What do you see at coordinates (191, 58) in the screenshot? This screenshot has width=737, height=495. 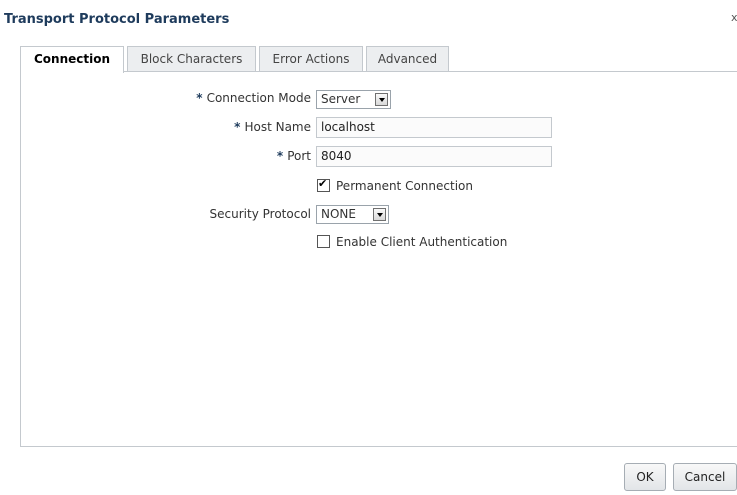 I see `tab-block-characters: Block Characters` at bounding box center [191, 58].